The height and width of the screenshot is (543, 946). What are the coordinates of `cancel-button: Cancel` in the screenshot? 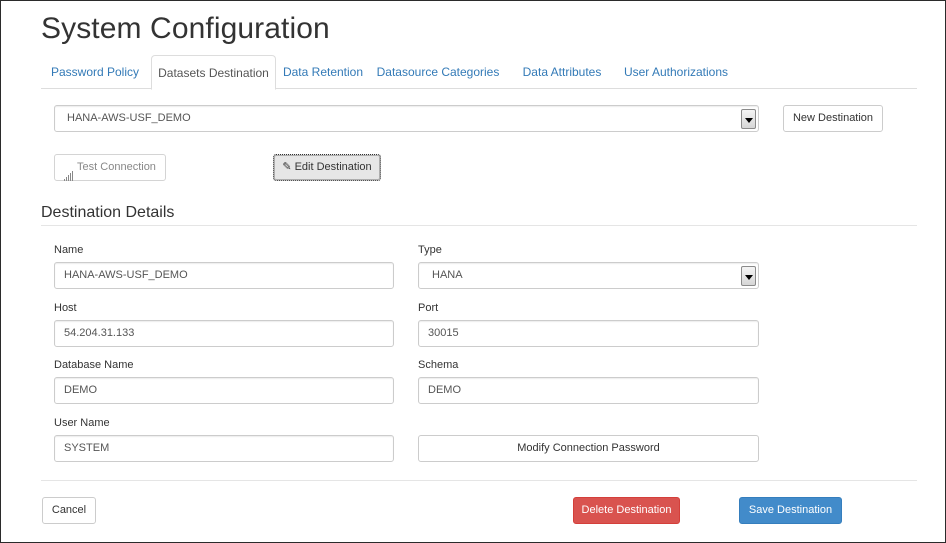 It's located at (69, 510).